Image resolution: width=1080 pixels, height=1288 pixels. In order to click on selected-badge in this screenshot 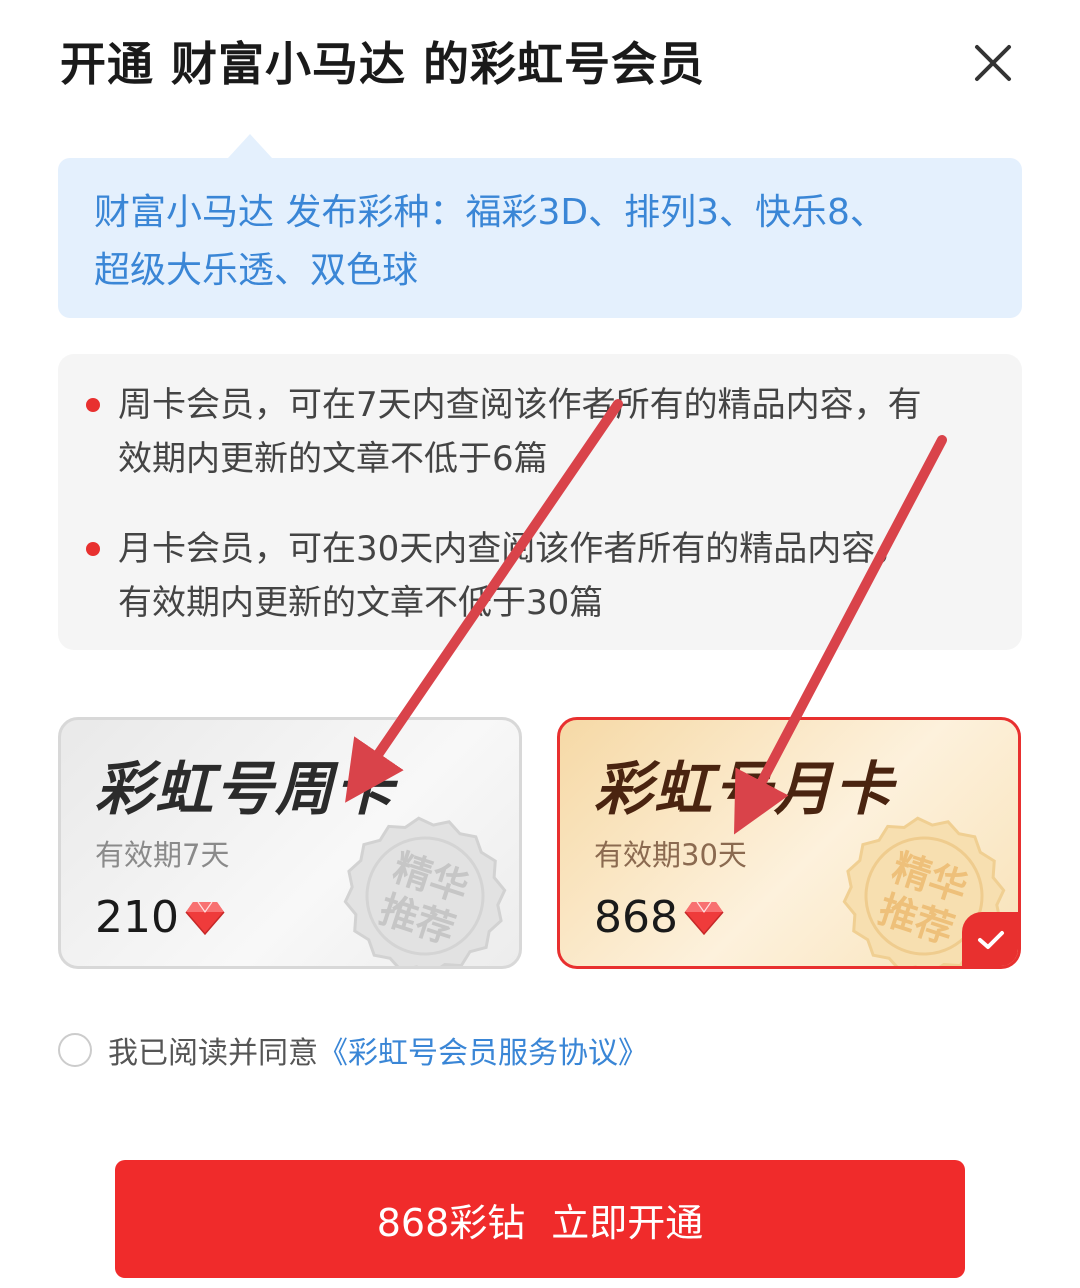, I will do `click(990, 939)`.